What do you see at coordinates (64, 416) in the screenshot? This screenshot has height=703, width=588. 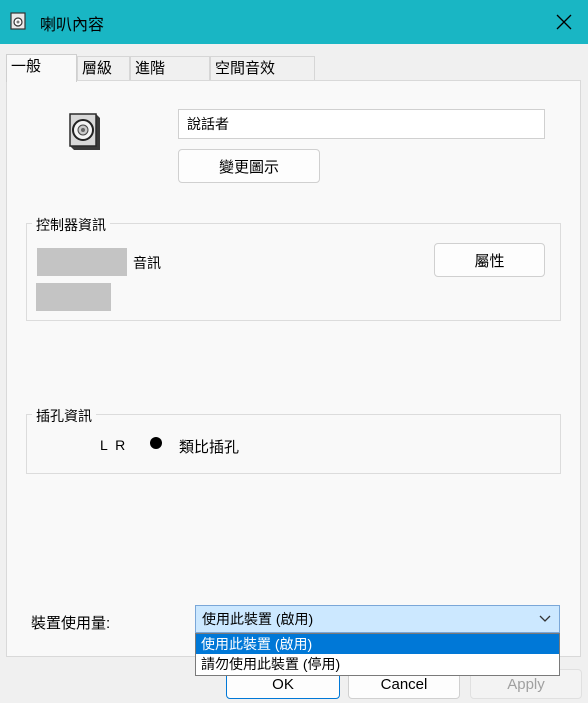 I see `jack-info-heading: 插孔資訊` at bounding box center [64, 416].